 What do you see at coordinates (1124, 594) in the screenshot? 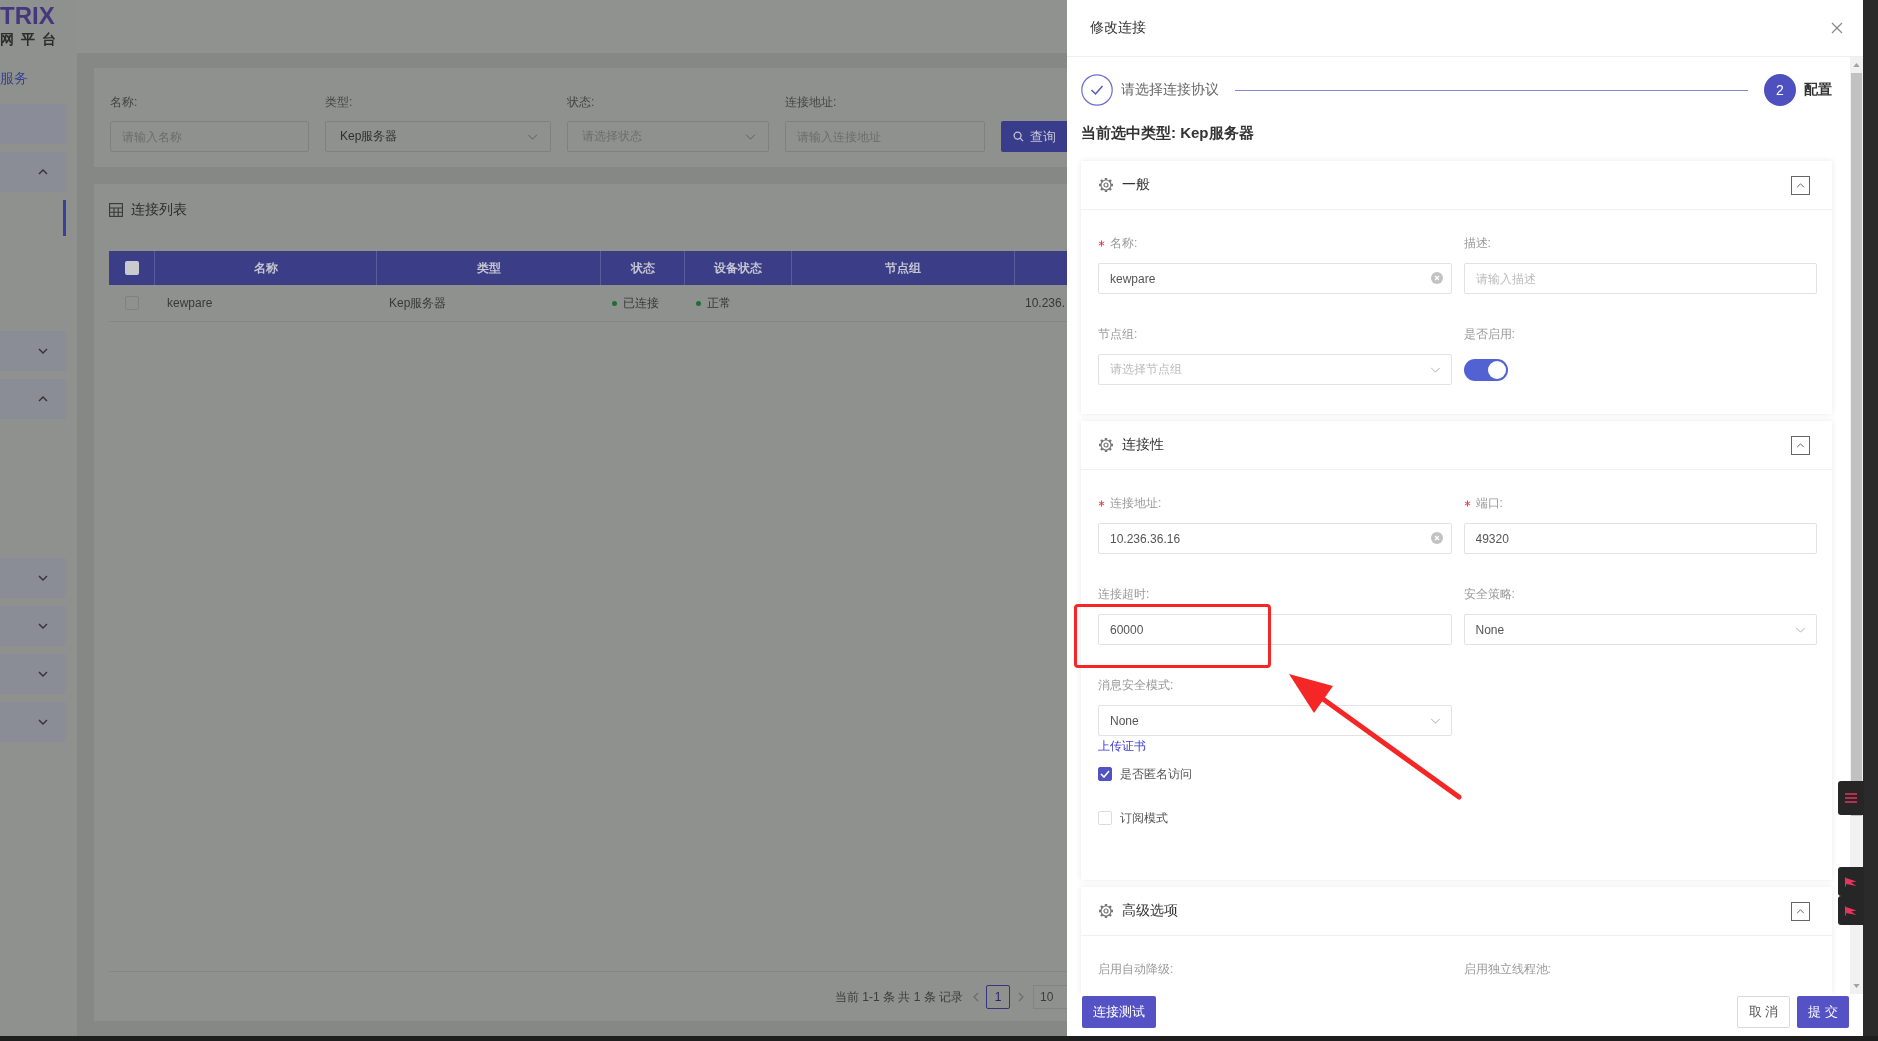
I see `field-label: 连接超时:` at bounding box center [1124, 594].